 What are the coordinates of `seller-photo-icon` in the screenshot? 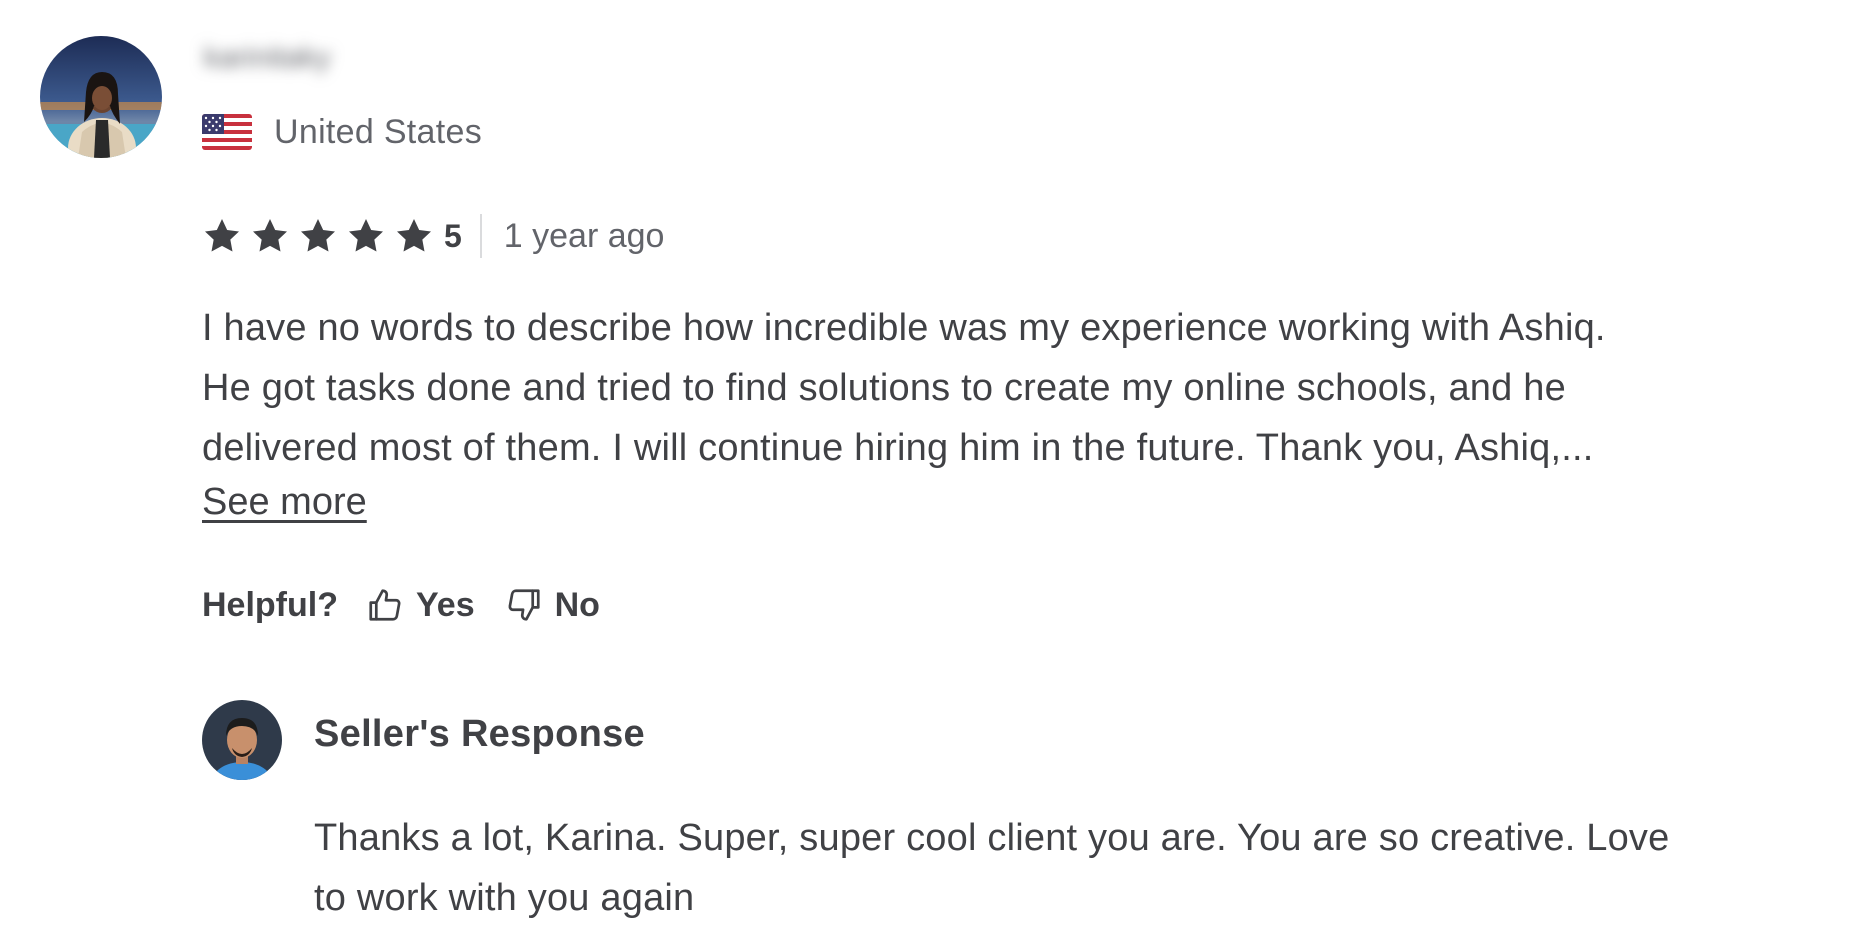 It's located at (242, 740).